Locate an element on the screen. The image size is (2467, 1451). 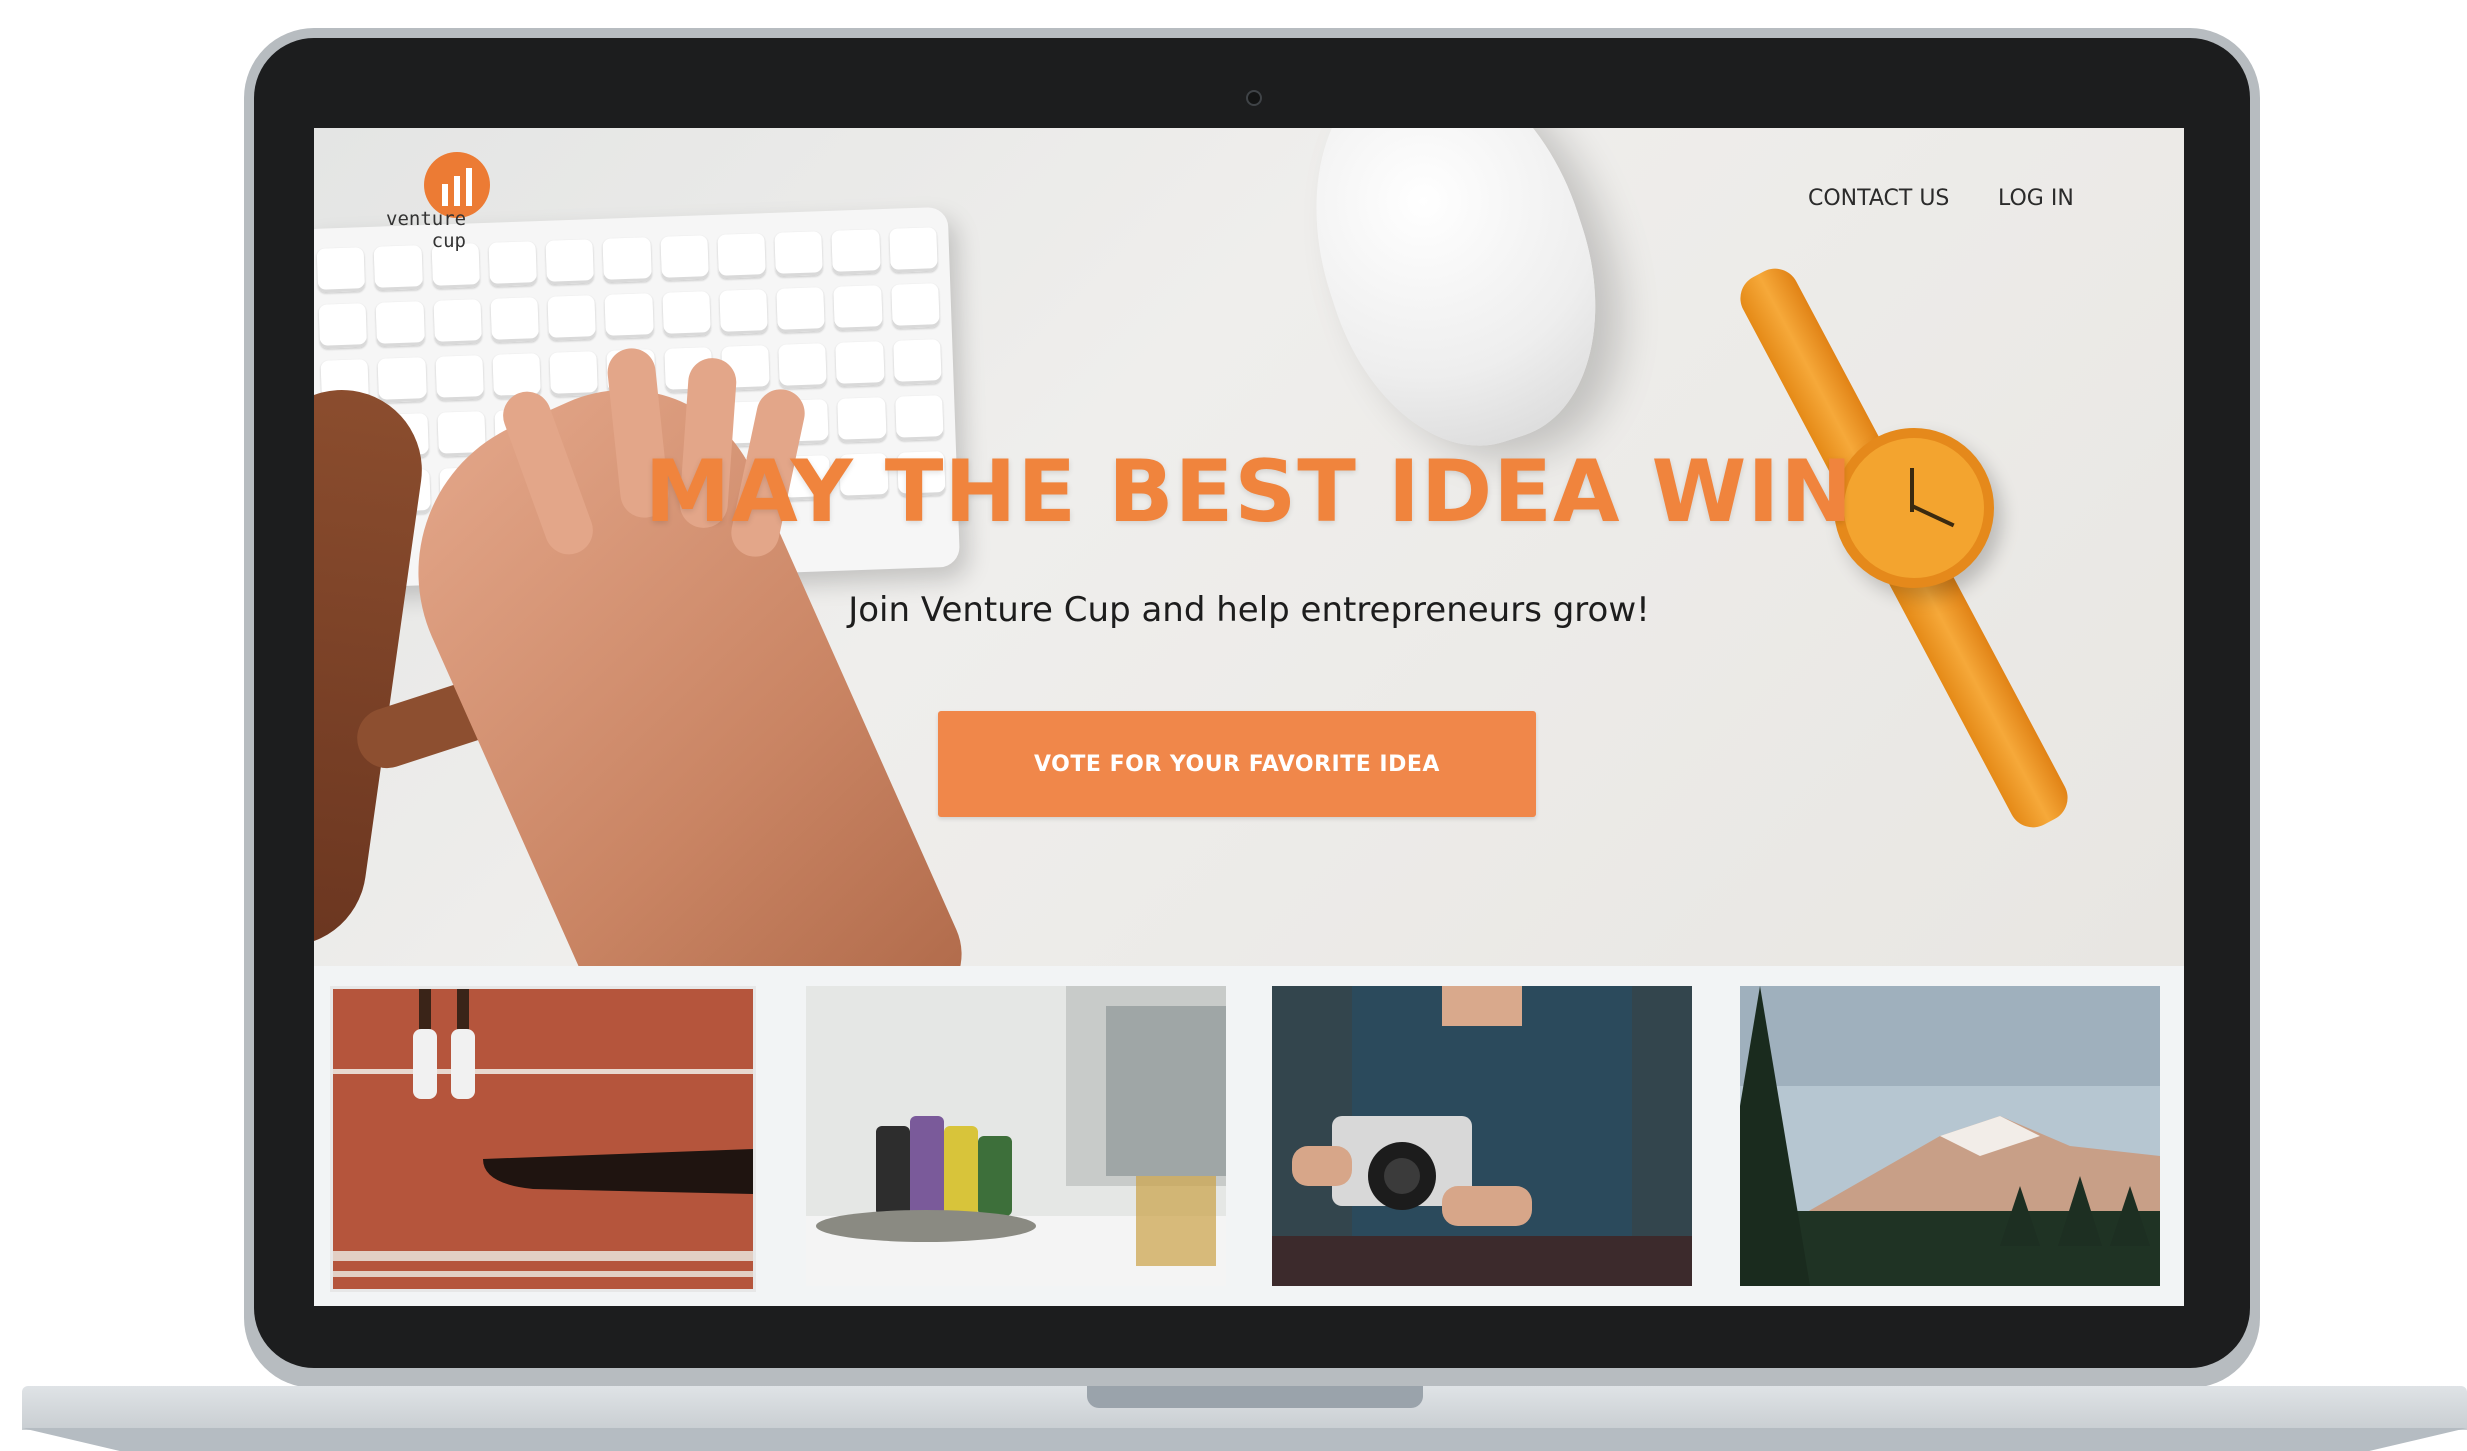
running-track-image is located at coordinates (543, 1139).